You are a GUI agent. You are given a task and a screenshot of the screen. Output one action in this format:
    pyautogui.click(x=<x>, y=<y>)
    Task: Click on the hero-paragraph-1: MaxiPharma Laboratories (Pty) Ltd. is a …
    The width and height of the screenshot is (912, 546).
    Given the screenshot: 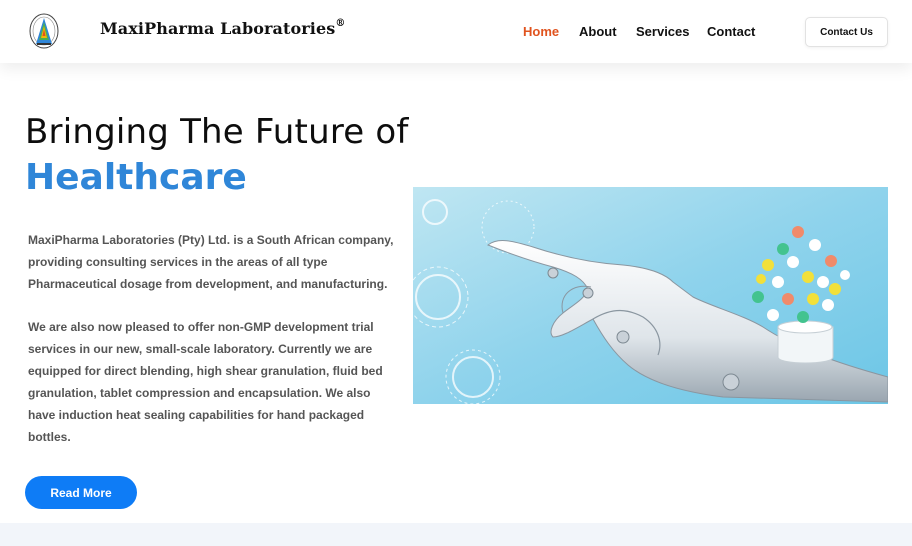 What is the action you would take?
    pyautogui.click(x=211, y=262)
    